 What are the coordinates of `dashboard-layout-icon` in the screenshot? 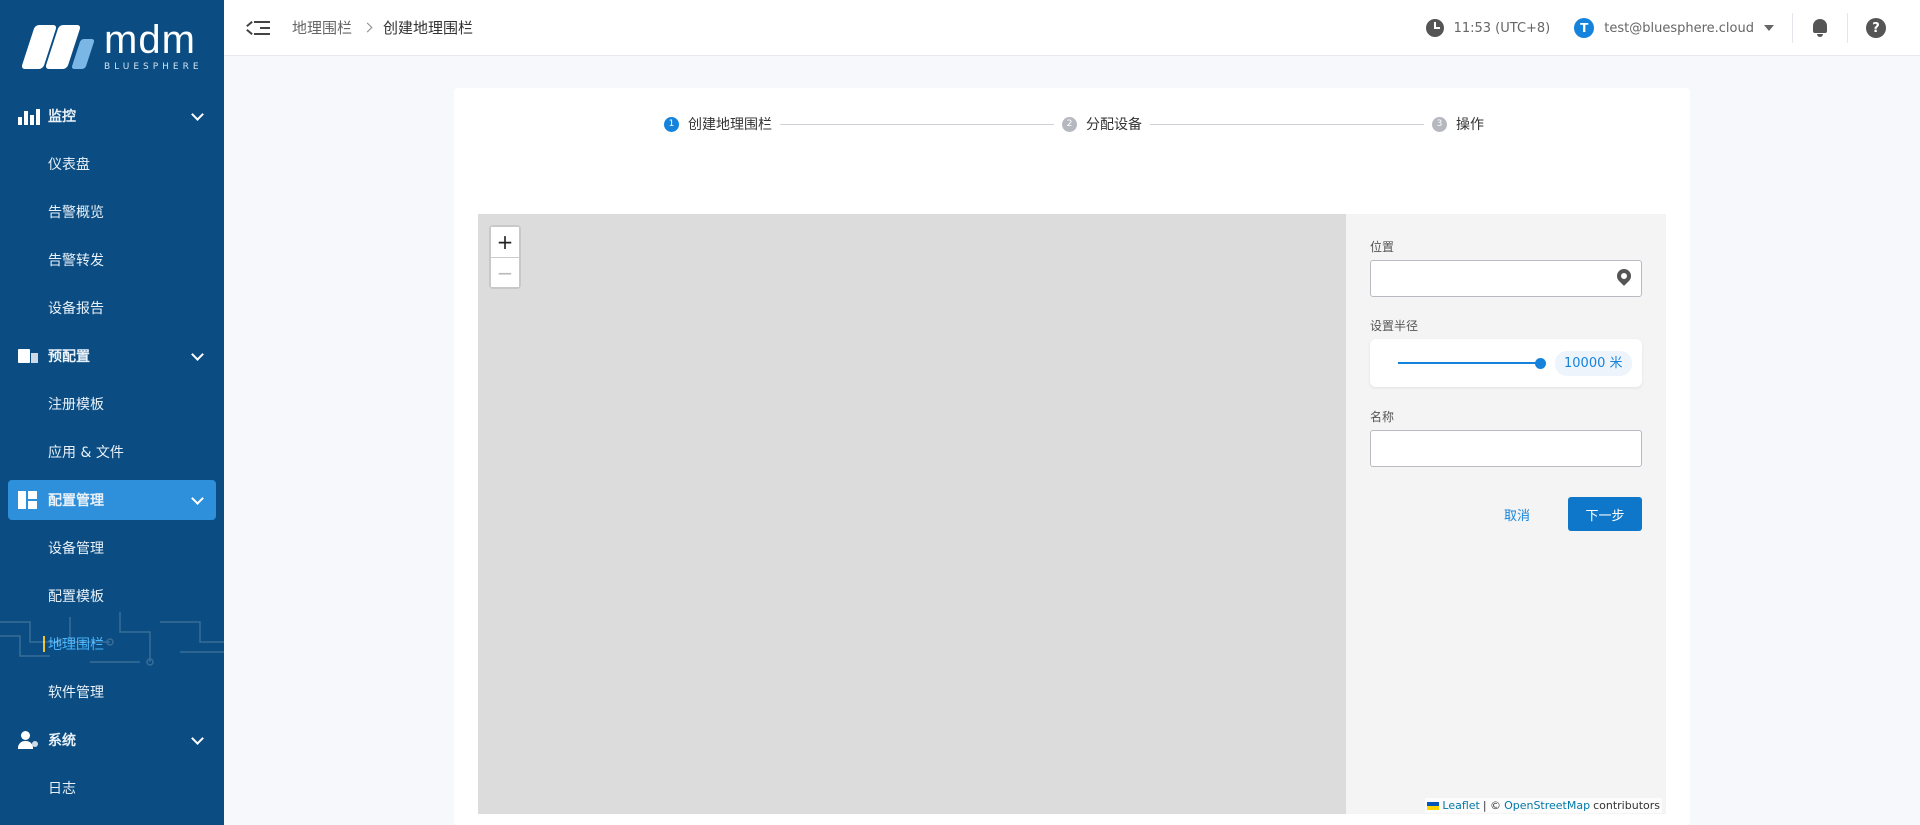 It's located at (28, 500).